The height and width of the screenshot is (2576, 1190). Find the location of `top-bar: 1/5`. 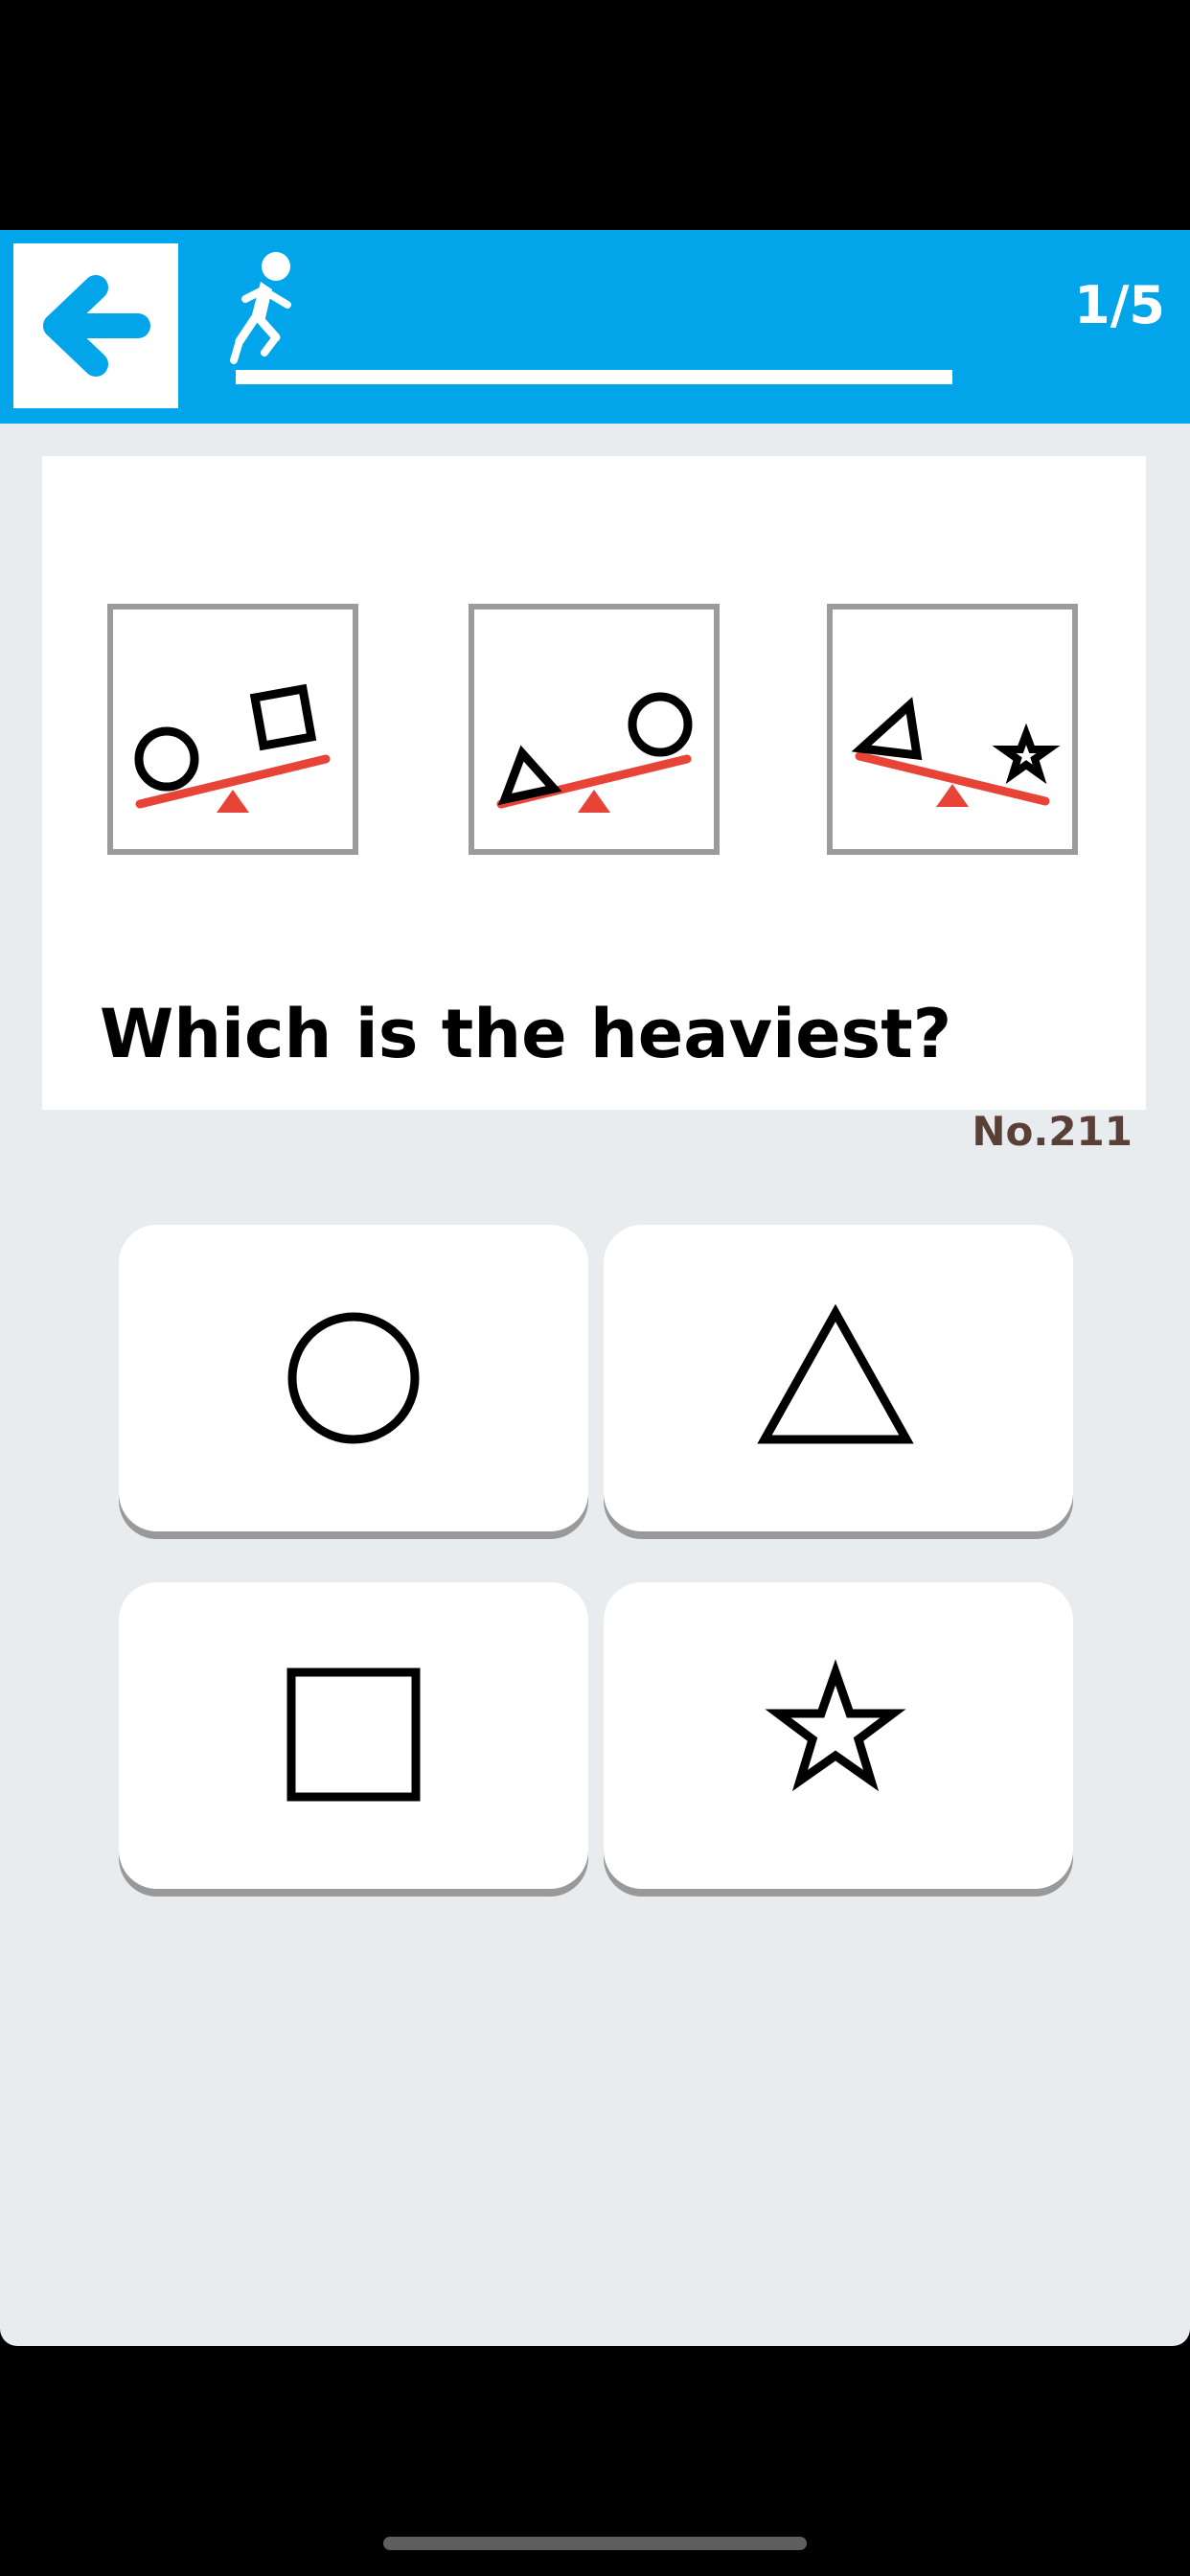

top-bar: 1/5 is located at coordinates (595, 327).